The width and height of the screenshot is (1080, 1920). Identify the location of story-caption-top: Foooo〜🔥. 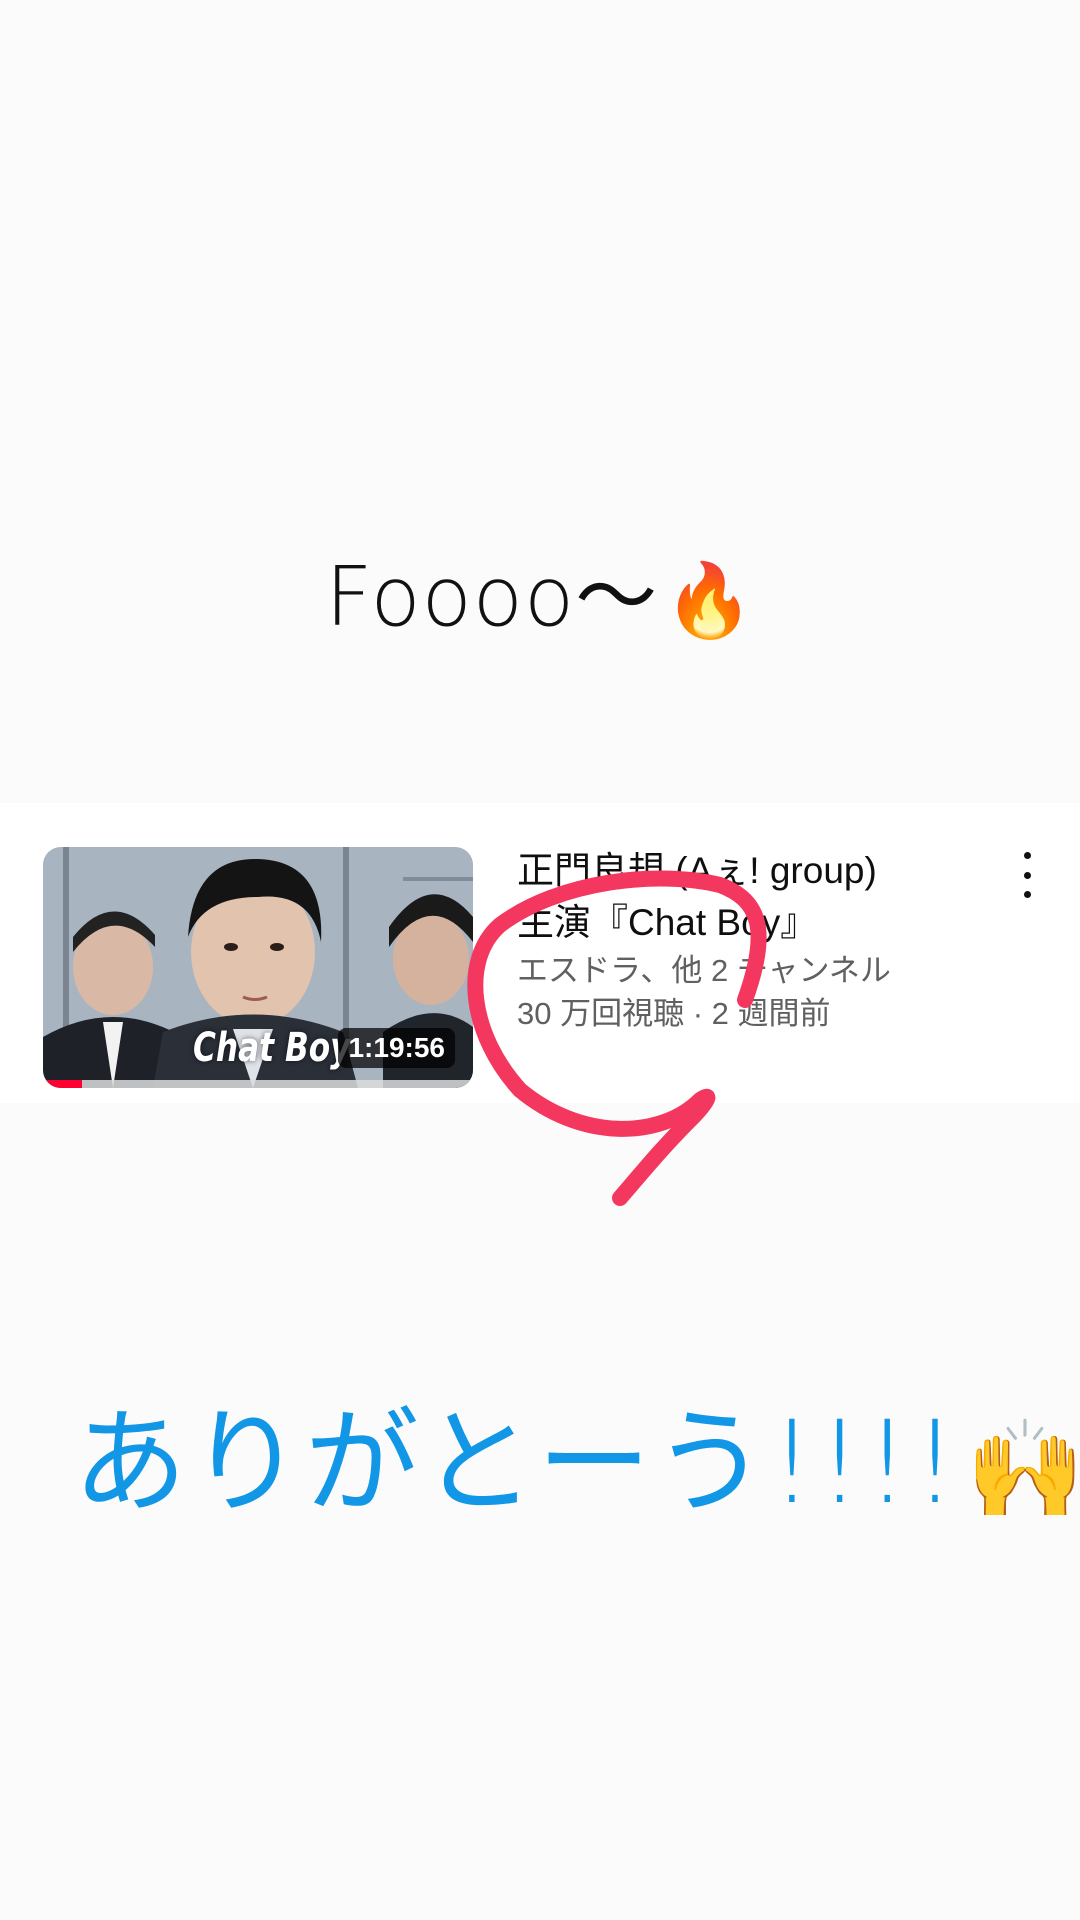
(540, 589).